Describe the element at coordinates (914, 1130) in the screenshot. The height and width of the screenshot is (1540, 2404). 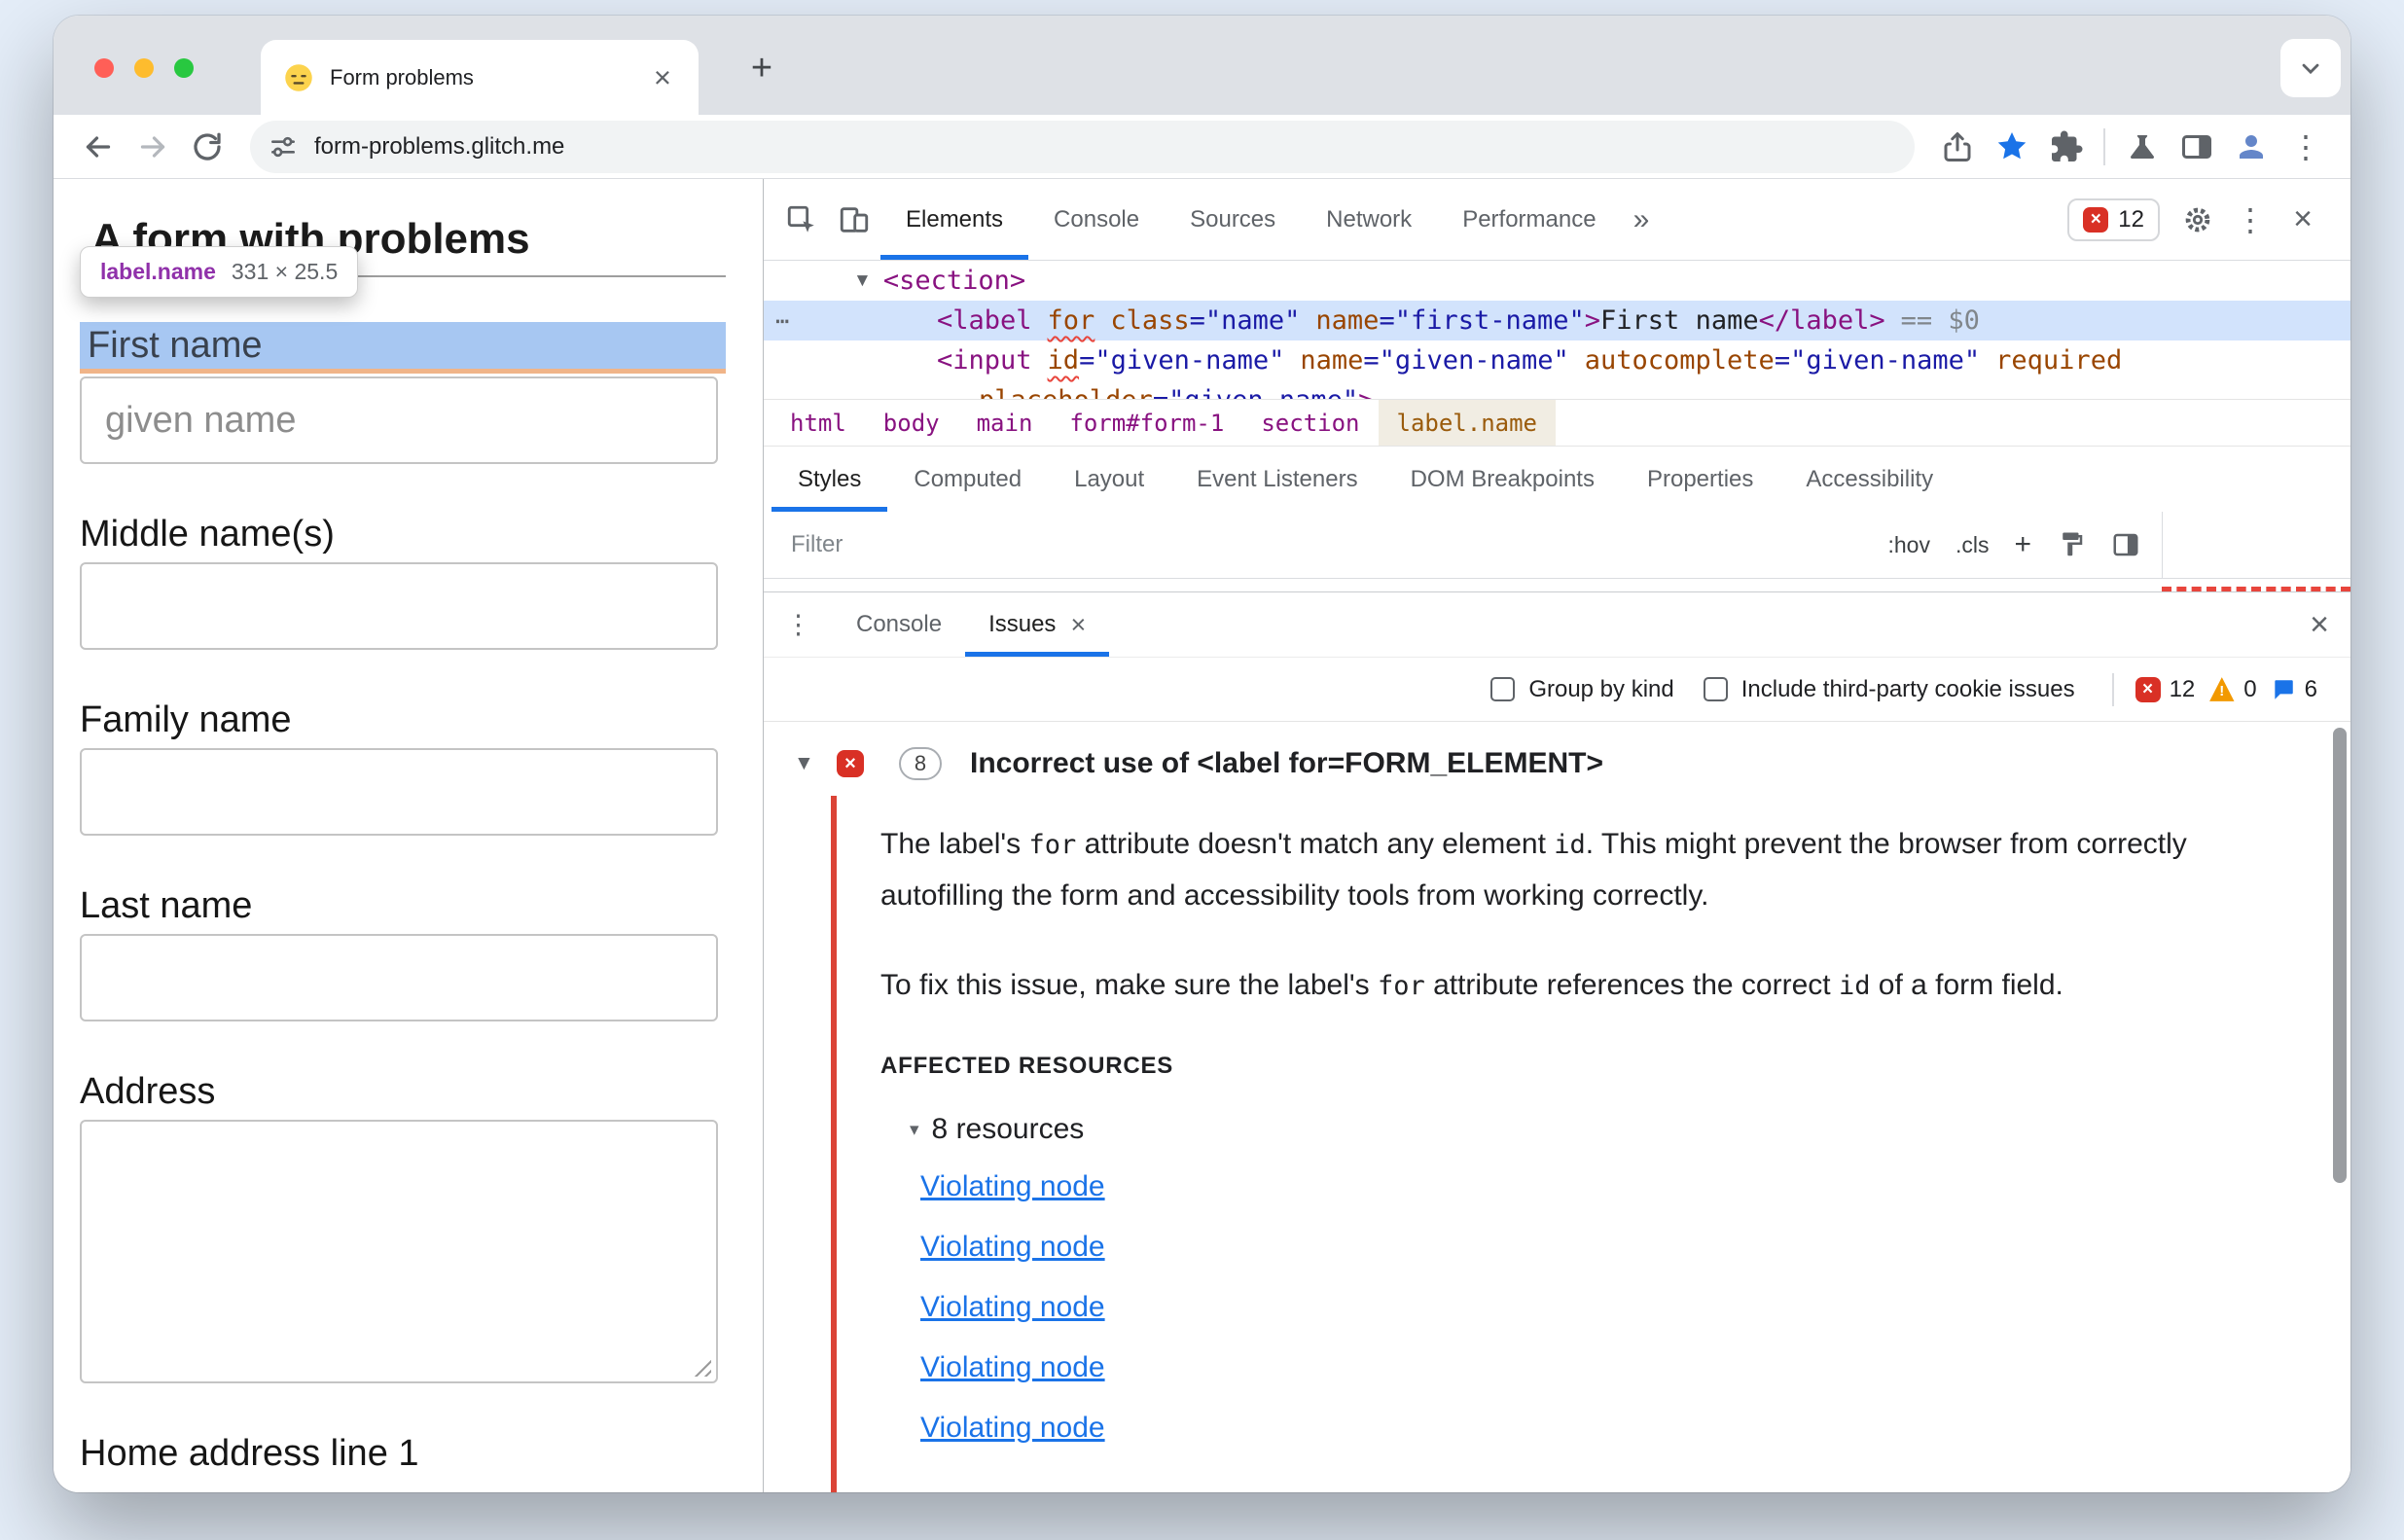
I see `resources-triangle-icon: ▾` at that location.